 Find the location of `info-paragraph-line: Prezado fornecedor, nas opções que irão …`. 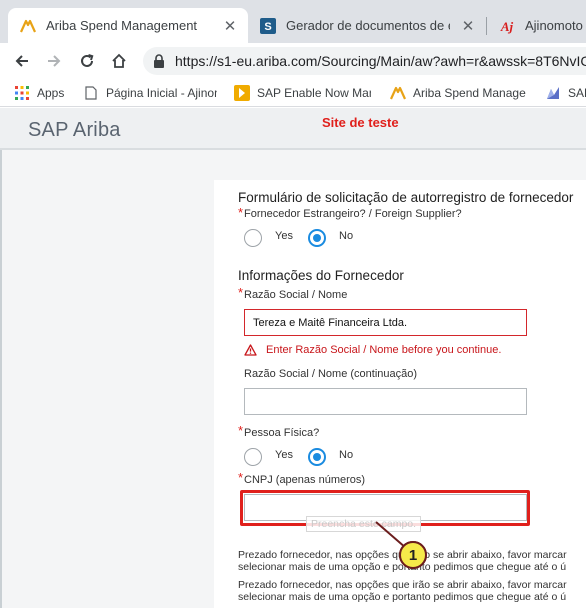

info-paragraph-line: Prezado fornecedor, nas opções que irão … is located at coordinates (402, 585).